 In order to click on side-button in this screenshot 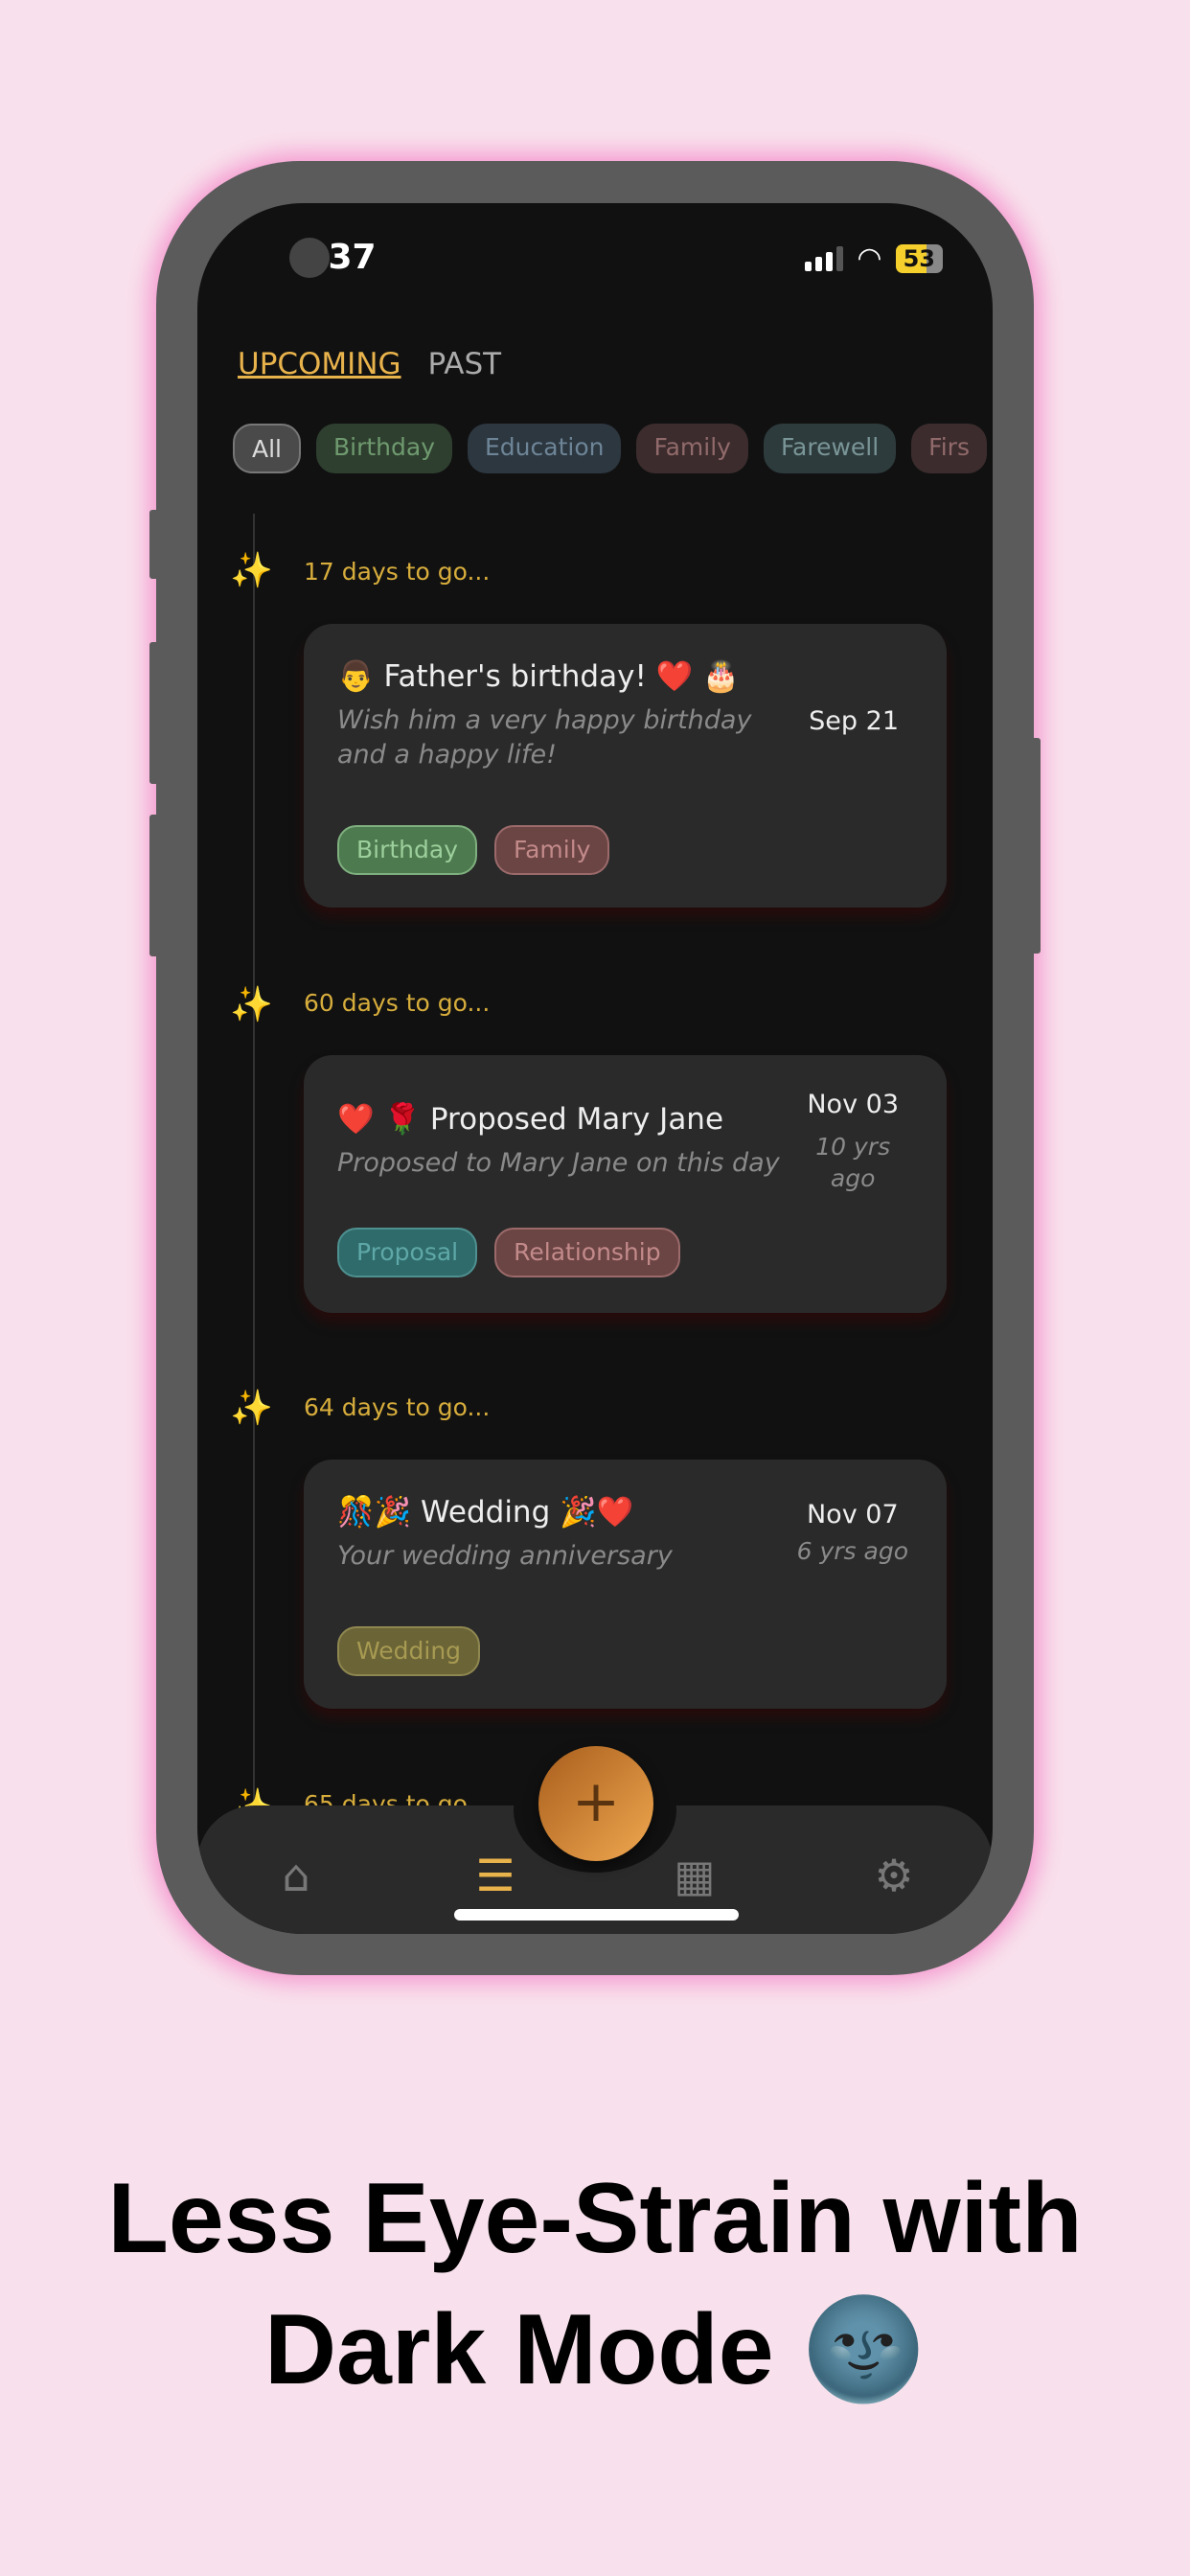, I will do `click(154, 544)`.